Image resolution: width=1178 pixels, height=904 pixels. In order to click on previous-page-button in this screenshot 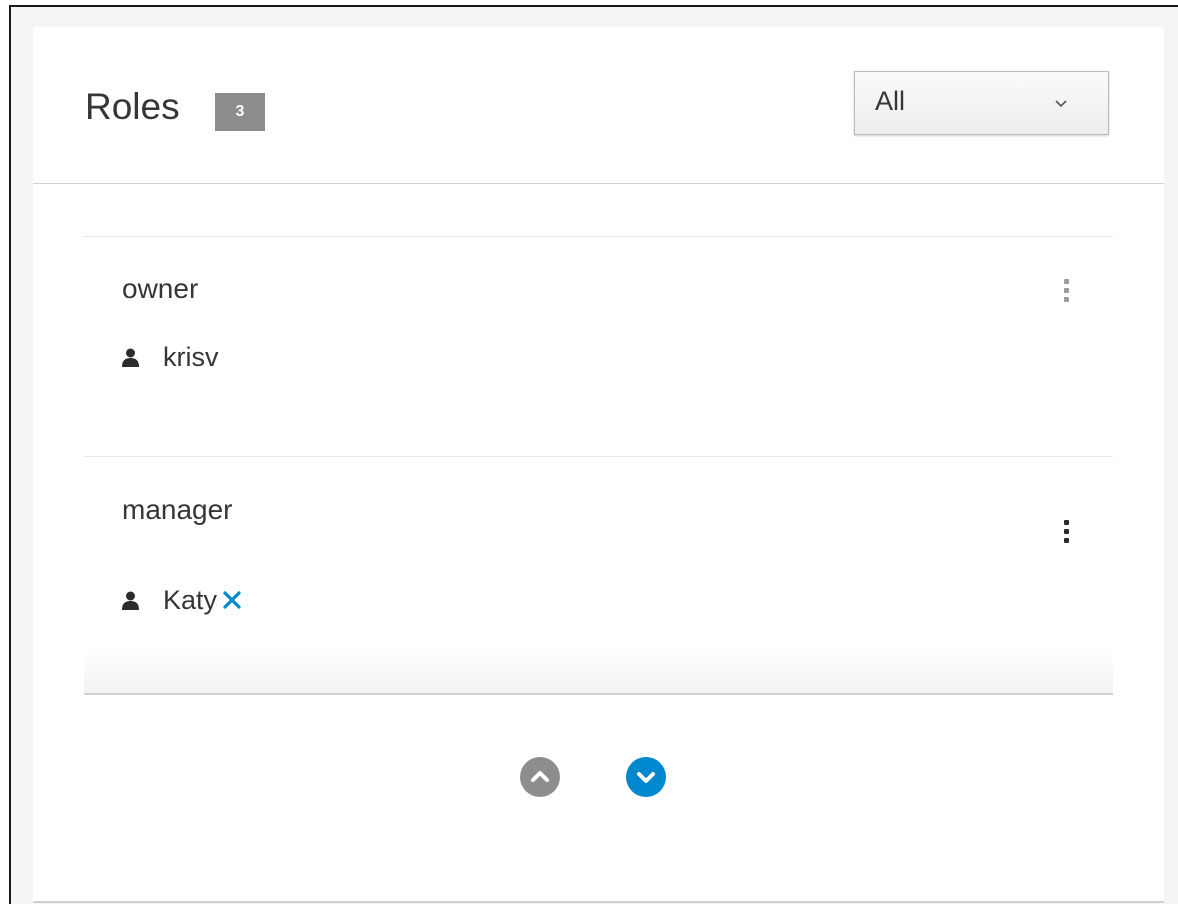, I will do `click(540, 777)`.